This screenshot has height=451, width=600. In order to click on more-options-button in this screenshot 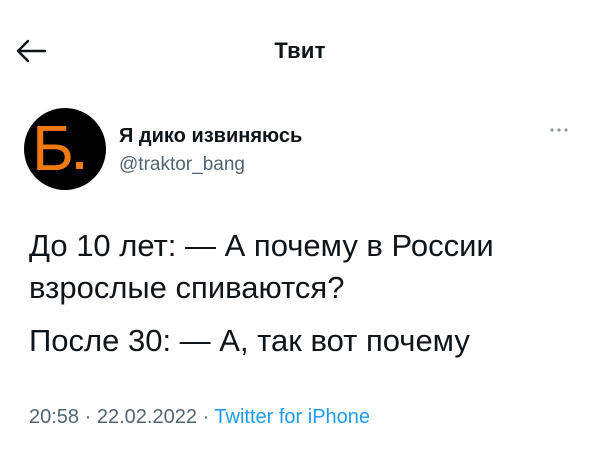, I will do `click(561, 130)`.